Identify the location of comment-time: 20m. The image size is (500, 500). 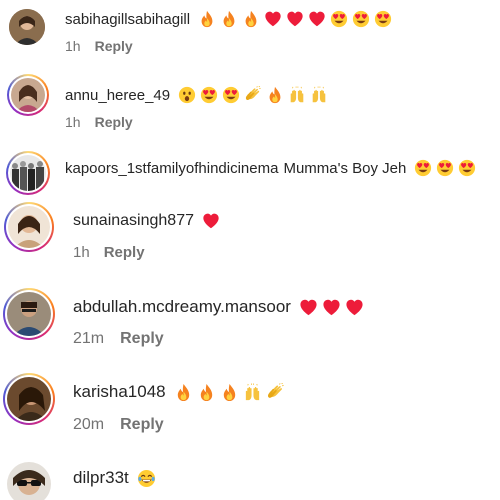
(89, 424).